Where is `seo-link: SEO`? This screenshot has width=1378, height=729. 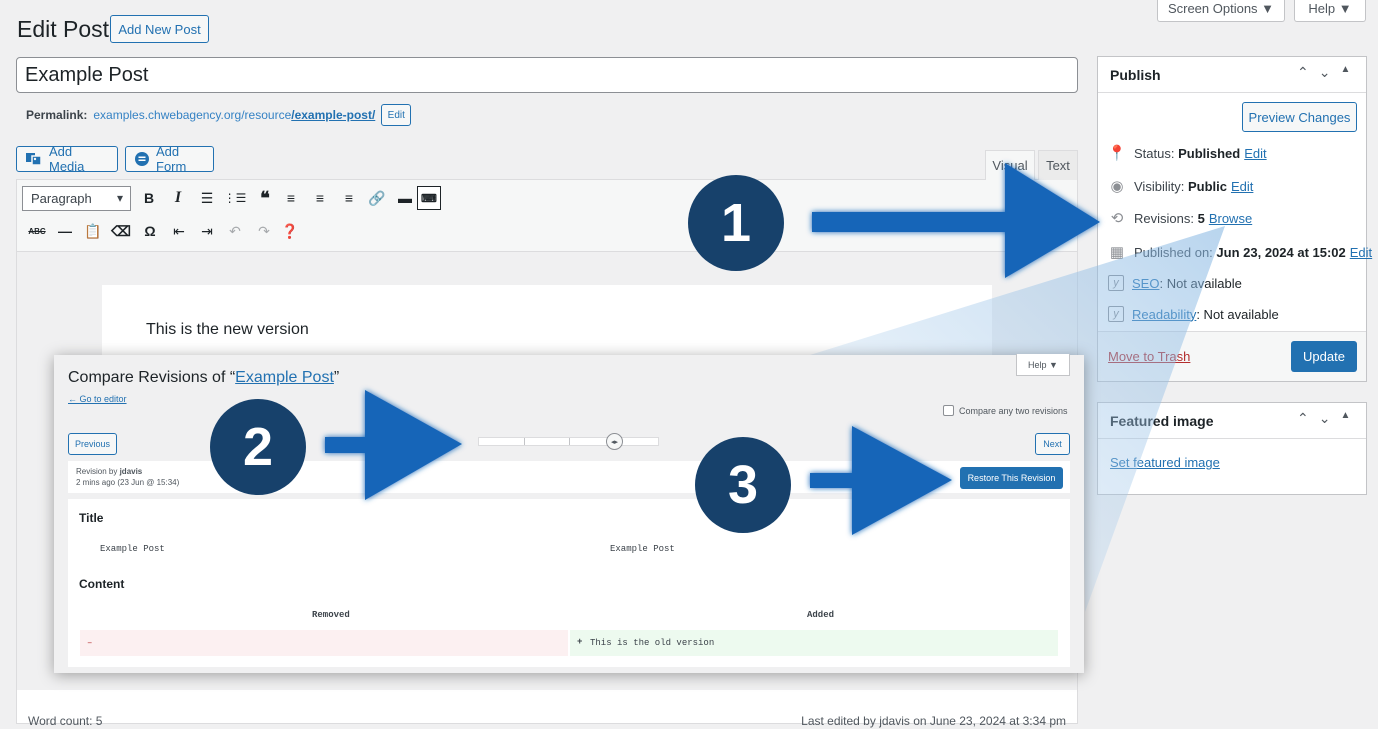
seo-link: SEO is located at coordinates (1145, 283).